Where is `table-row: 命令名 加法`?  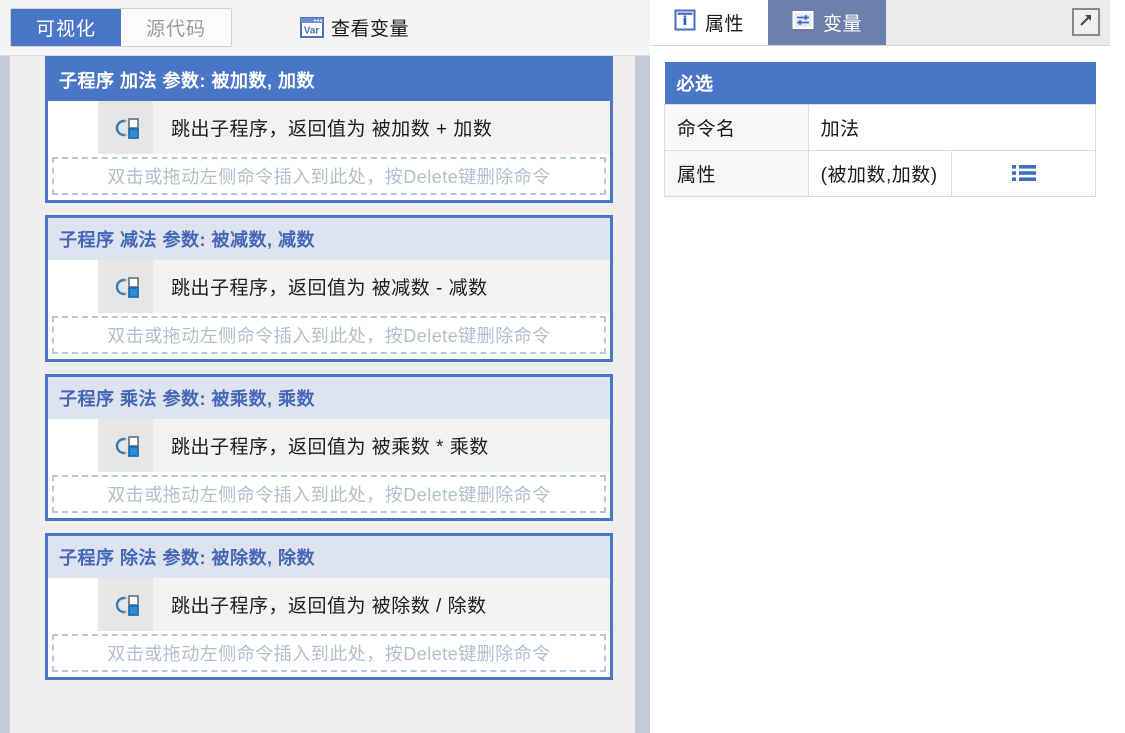 table-row: 命令名 加法 is located at coordinates (880, 127).